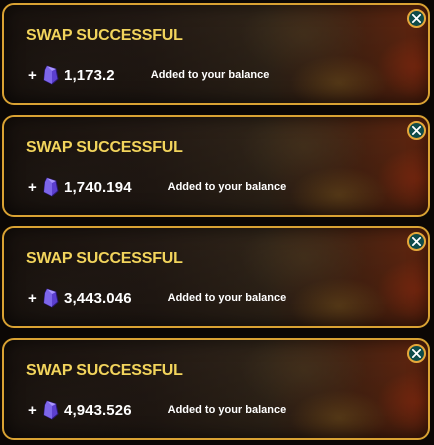 The image size is (434, 445). Describe the element at coordinates (89, 75) in the screenshot. I see `amount-value: 1,173.2` at that location.